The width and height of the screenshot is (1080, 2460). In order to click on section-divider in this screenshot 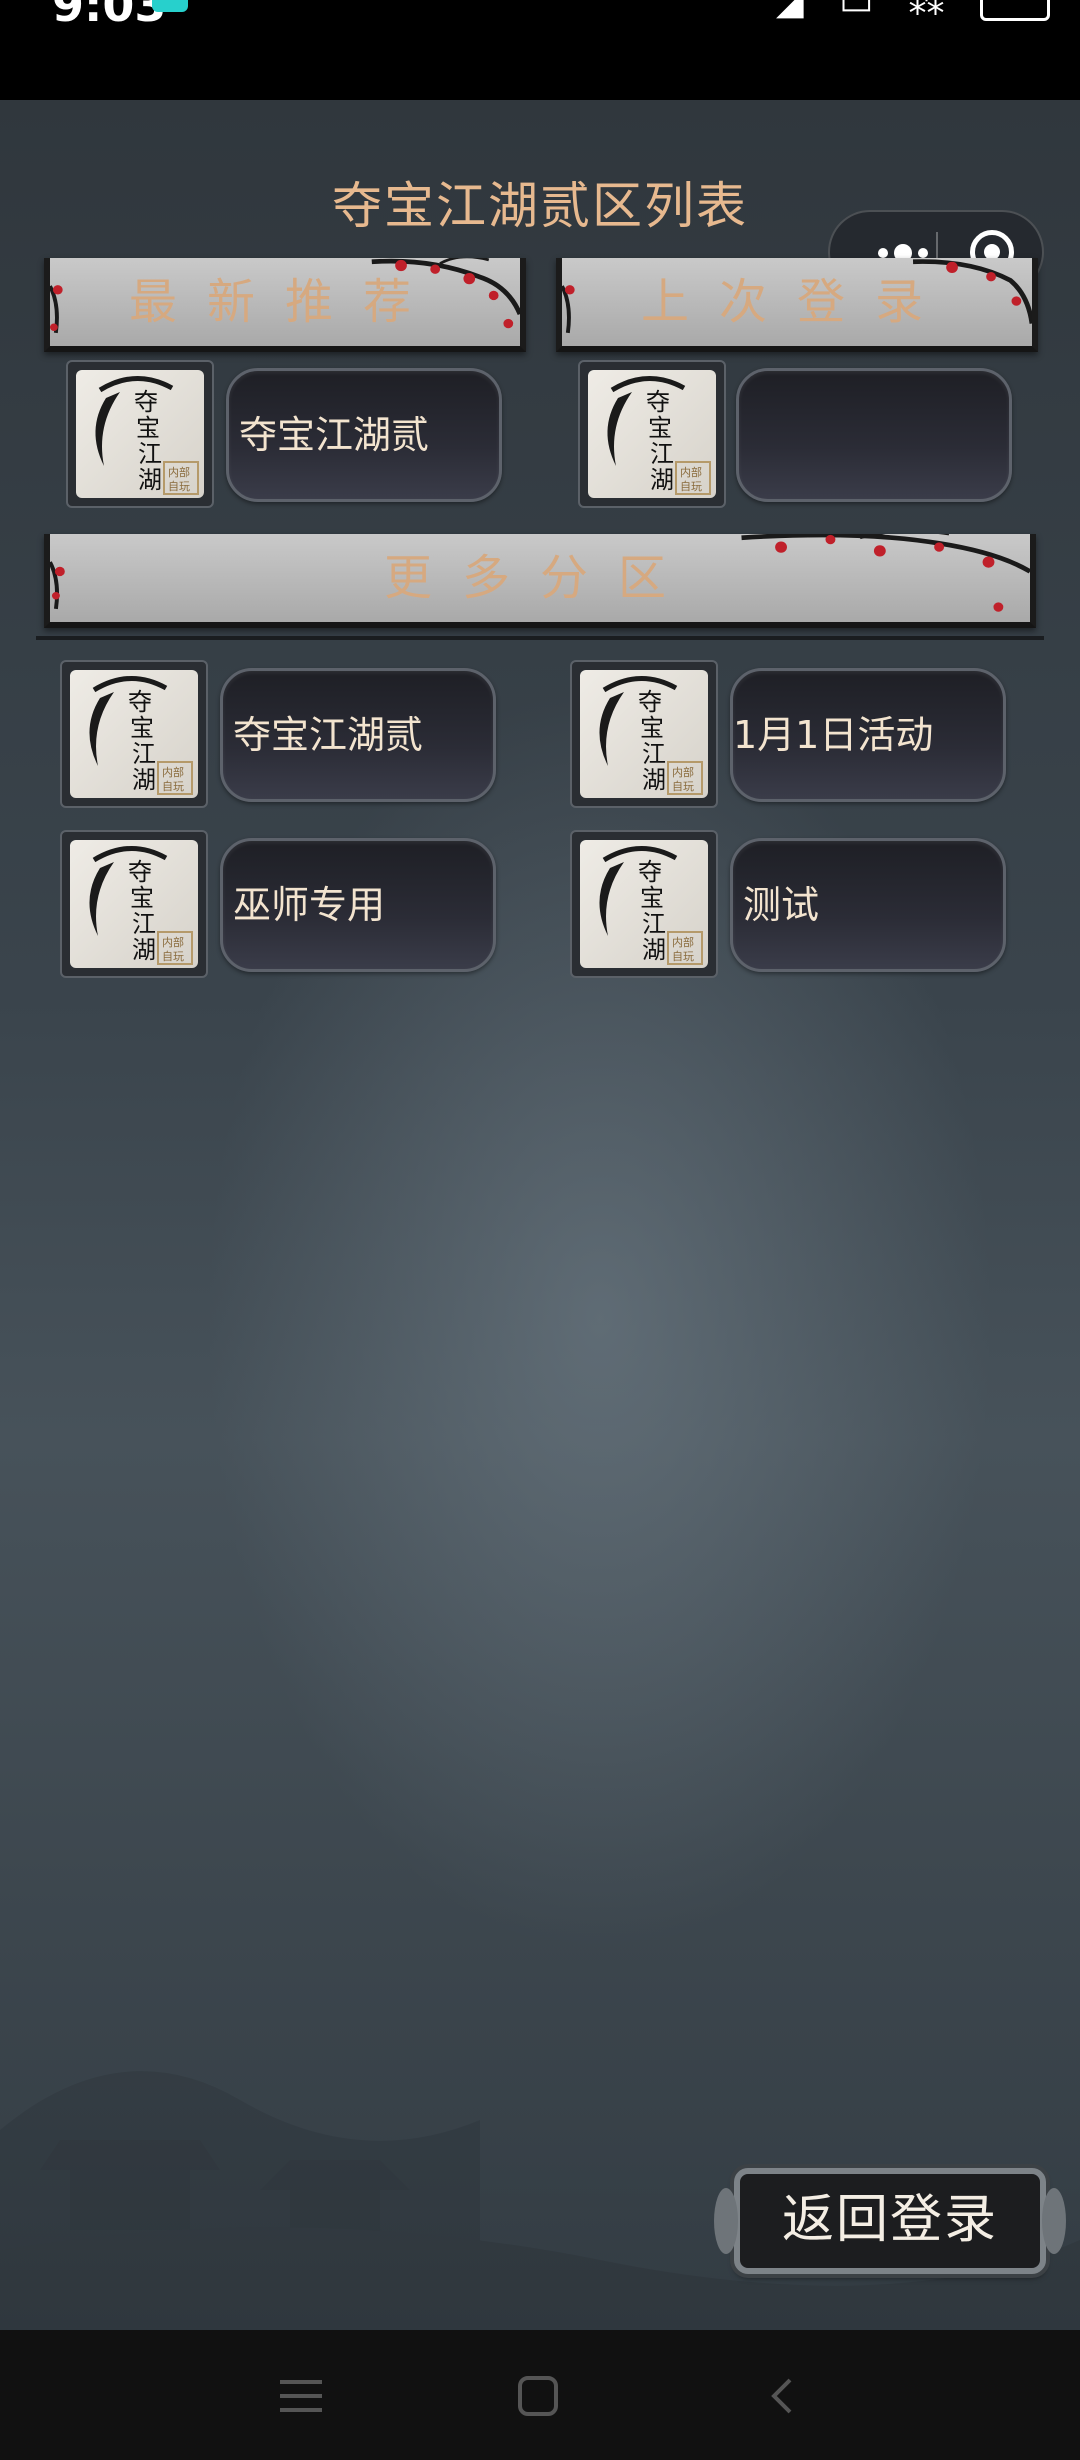, I will do `click(540, 638)`.